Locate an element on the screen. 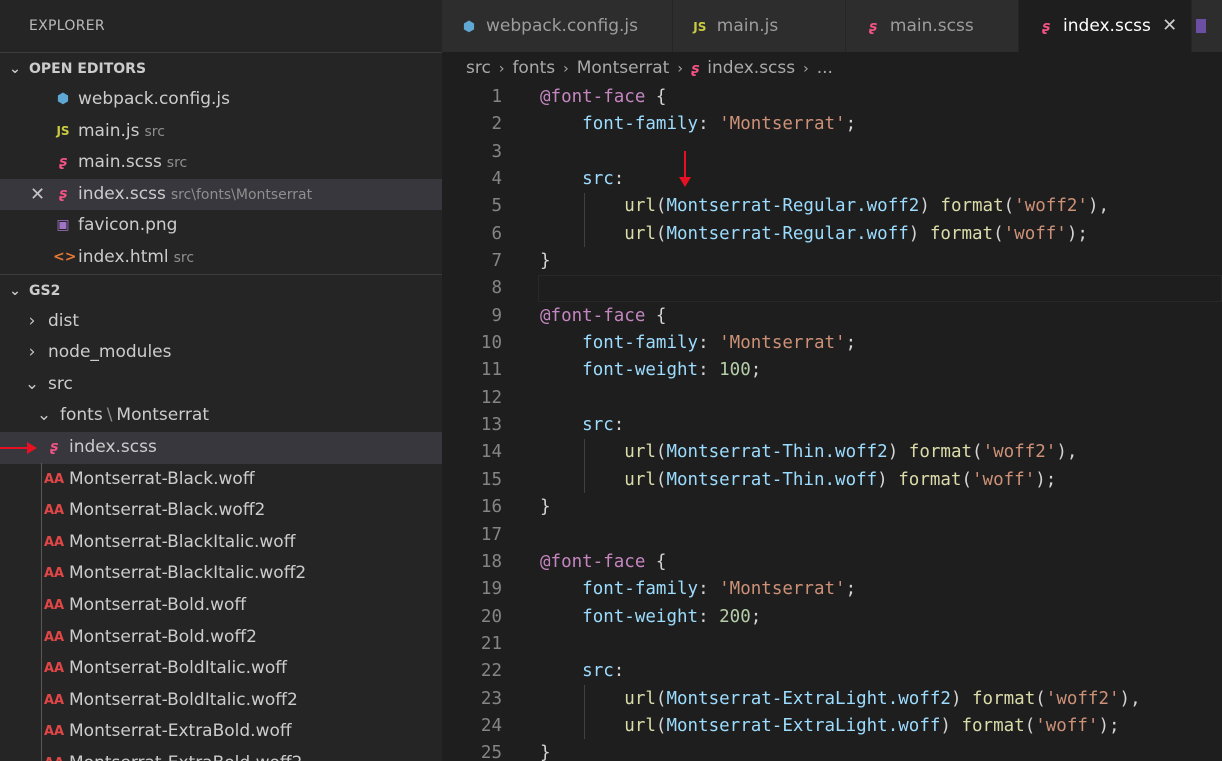 The width and height of the screenshot is (1222, 761). indent-guide is located at coordinates (41, 612).